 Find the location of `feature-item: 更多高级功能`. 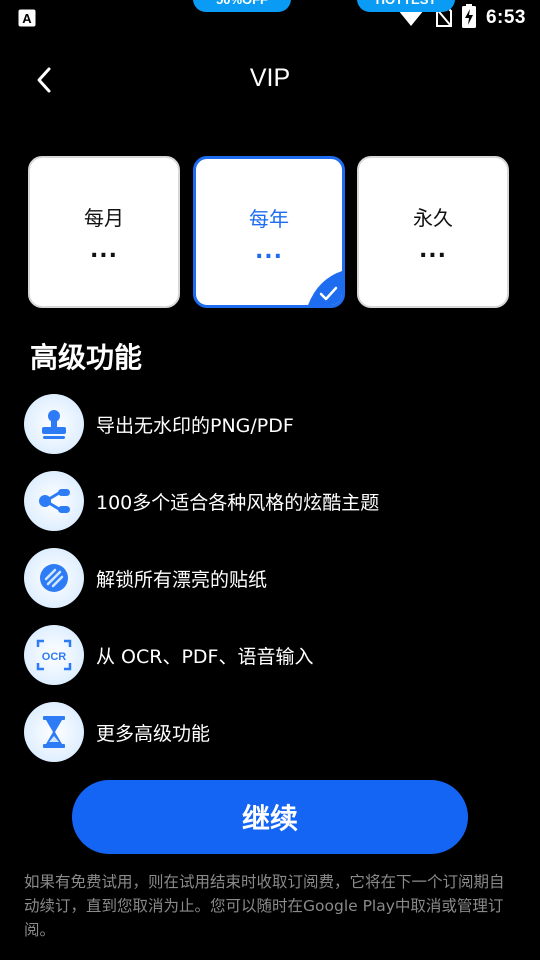

feature-item: 更多高级功能 is located at coordinates (269, 732).